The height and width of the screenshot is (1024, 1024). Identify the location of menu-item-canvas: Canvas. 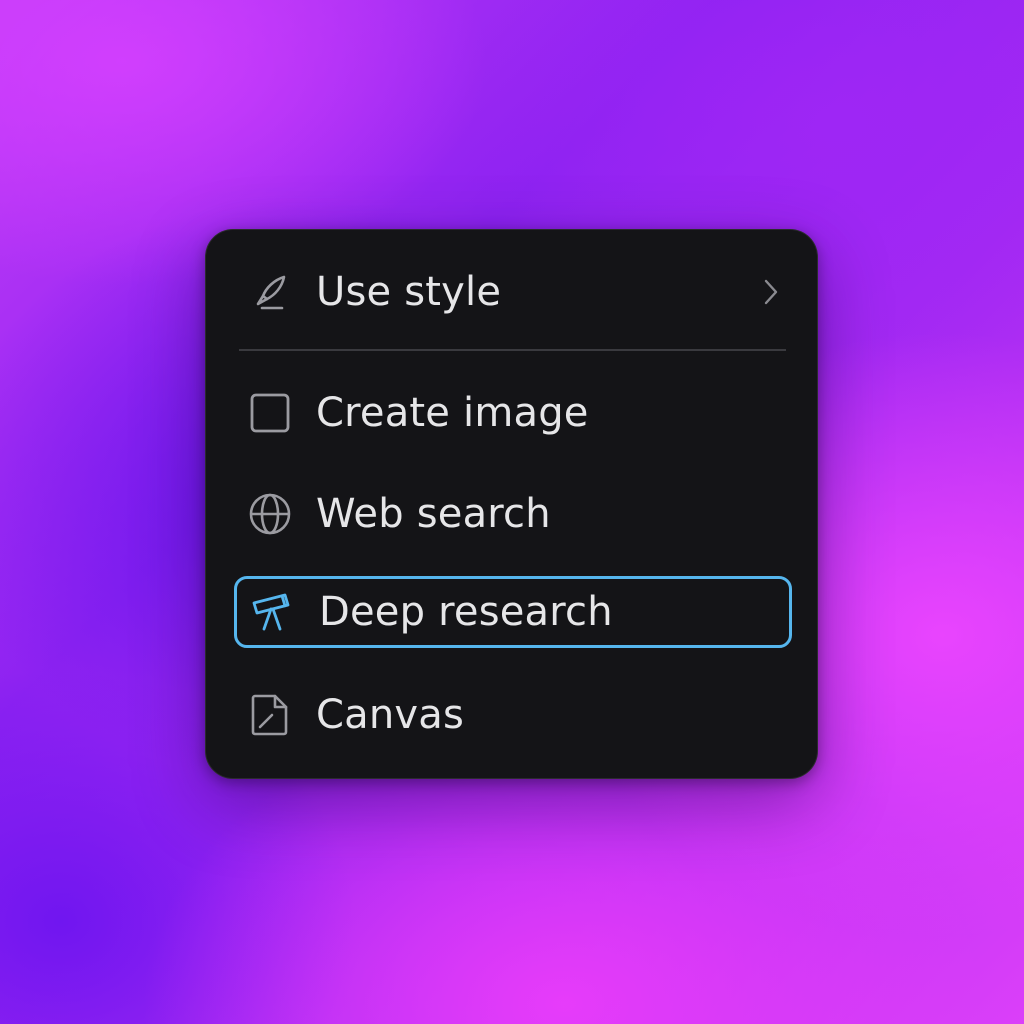
(513, 715).